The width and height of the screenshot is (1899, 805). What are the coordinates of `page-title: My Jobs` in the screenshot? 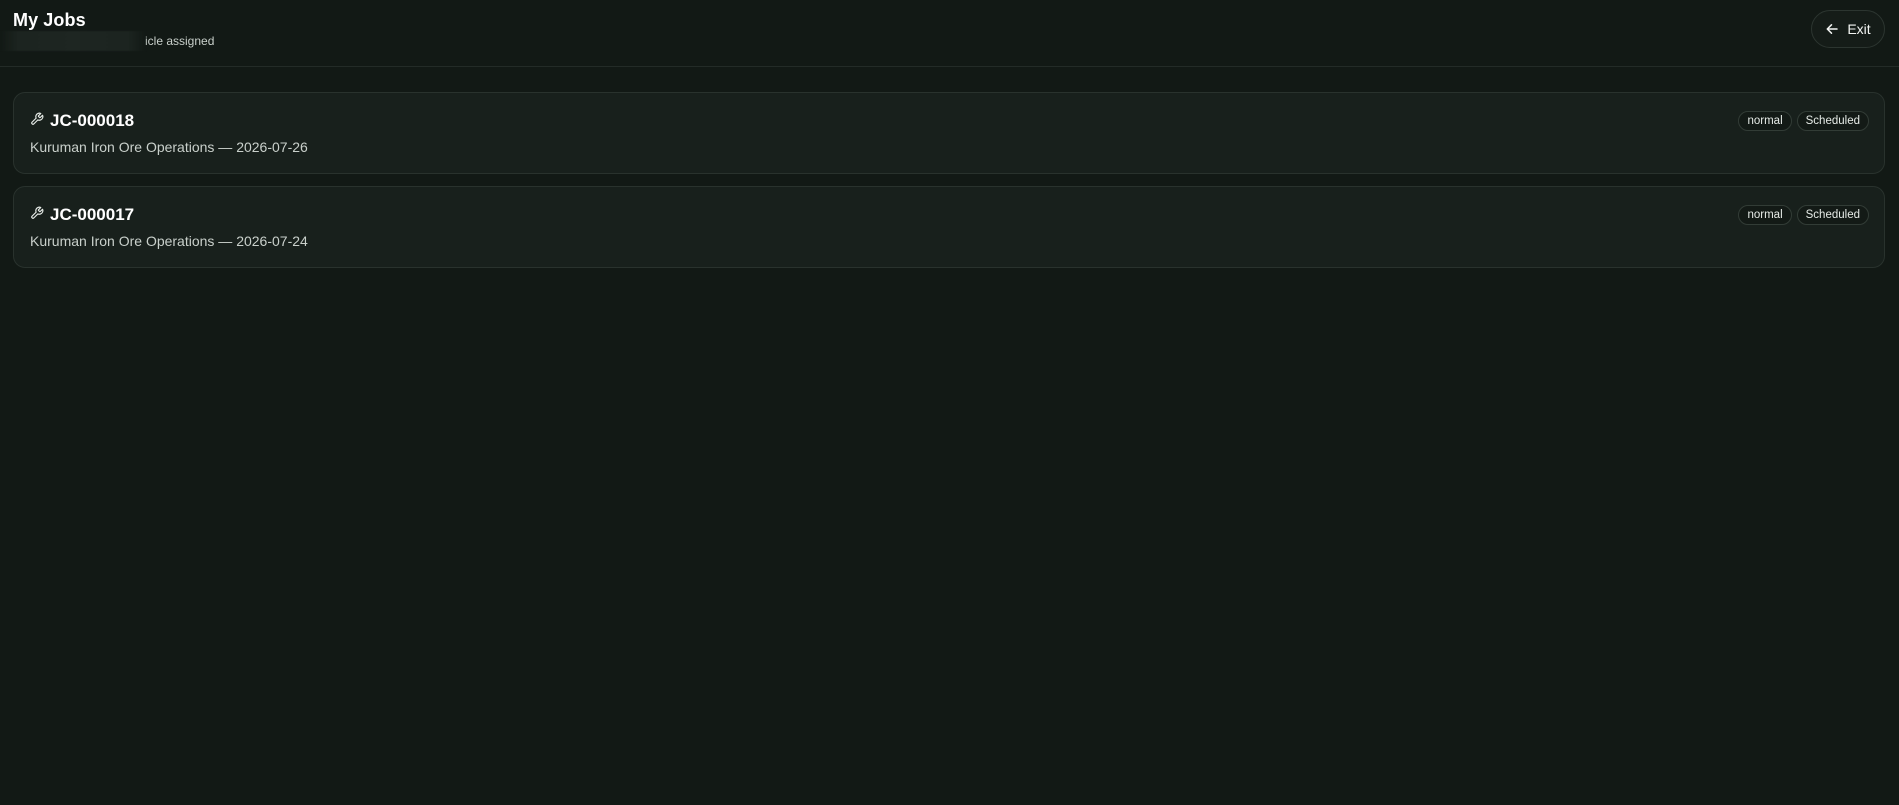 It's located at (49, 20).